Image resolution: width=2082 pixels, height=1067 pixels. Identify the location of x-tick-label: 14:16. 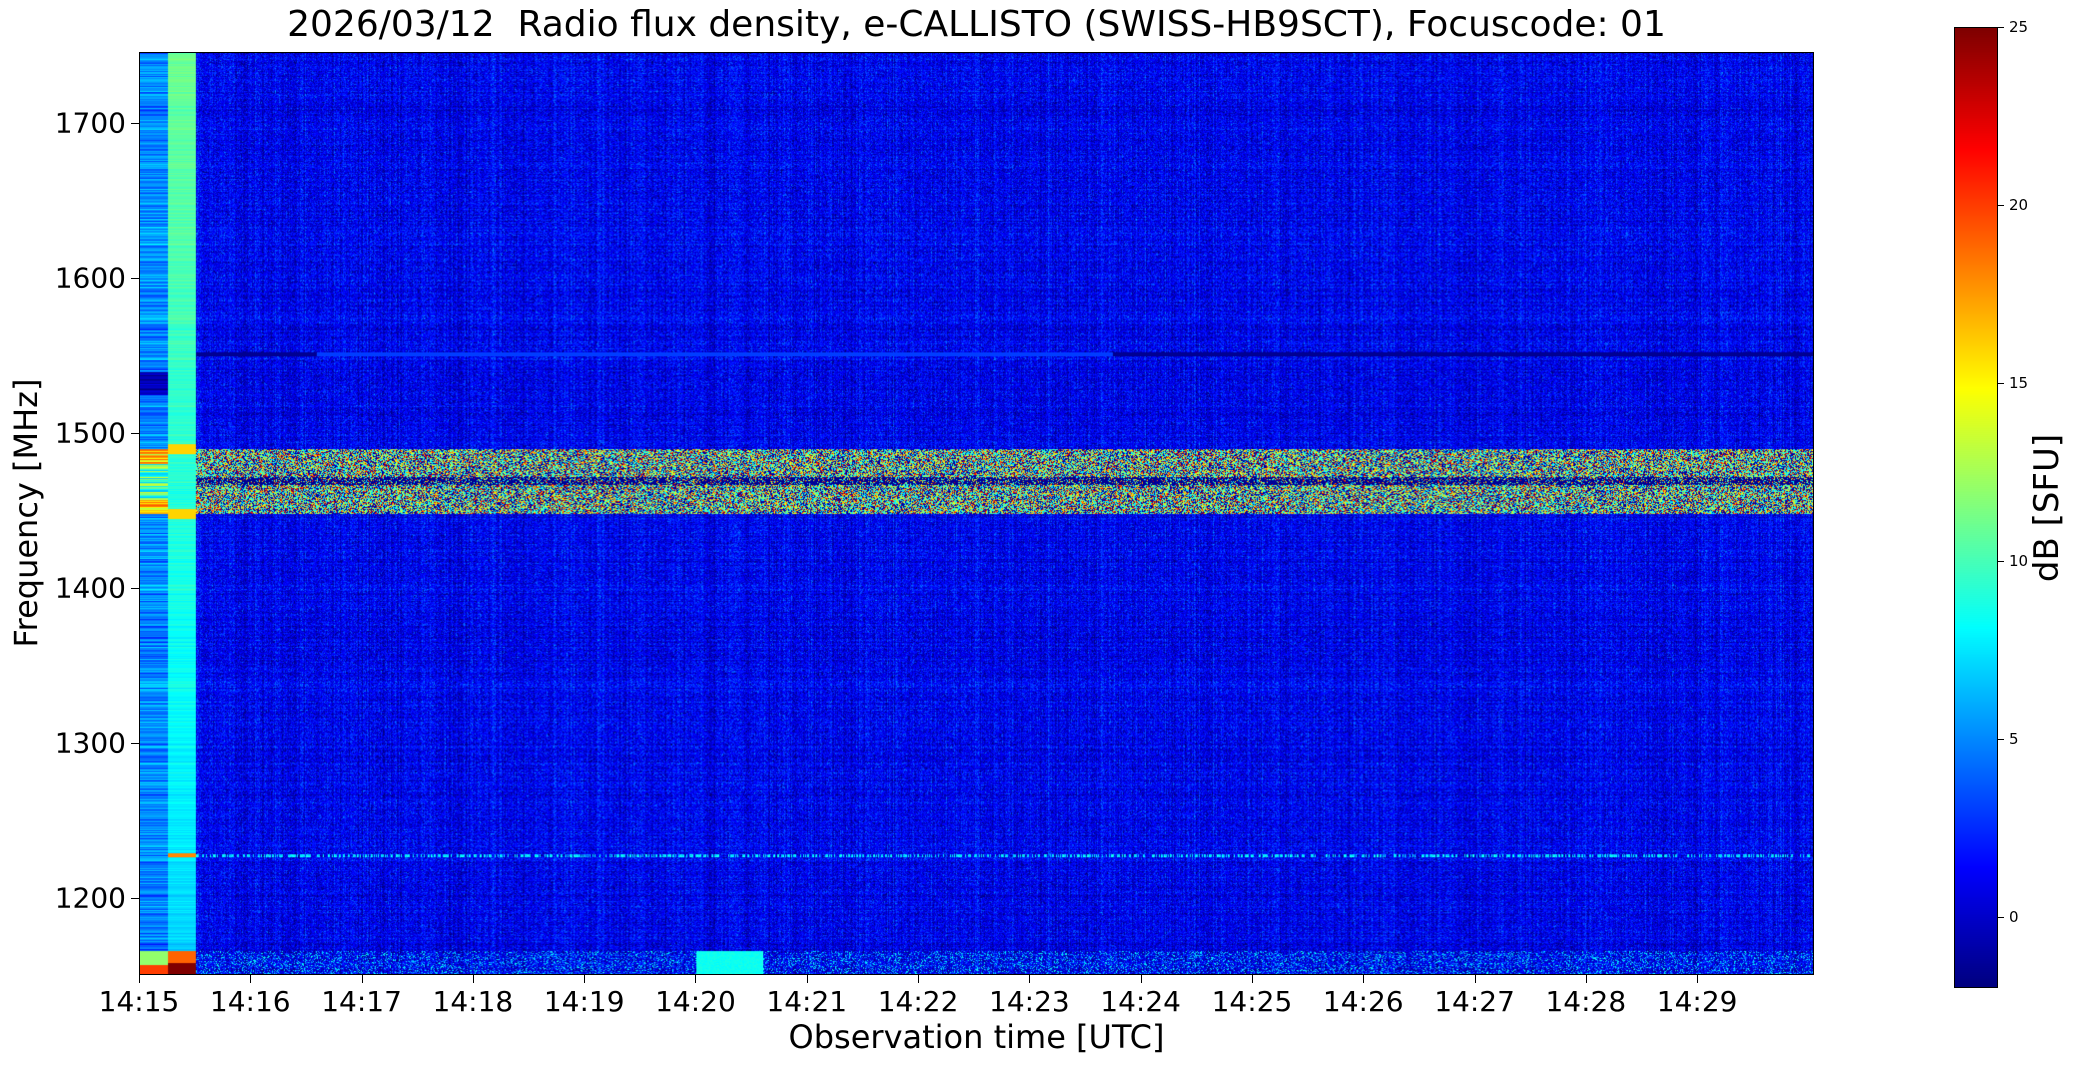
(250, 1001).